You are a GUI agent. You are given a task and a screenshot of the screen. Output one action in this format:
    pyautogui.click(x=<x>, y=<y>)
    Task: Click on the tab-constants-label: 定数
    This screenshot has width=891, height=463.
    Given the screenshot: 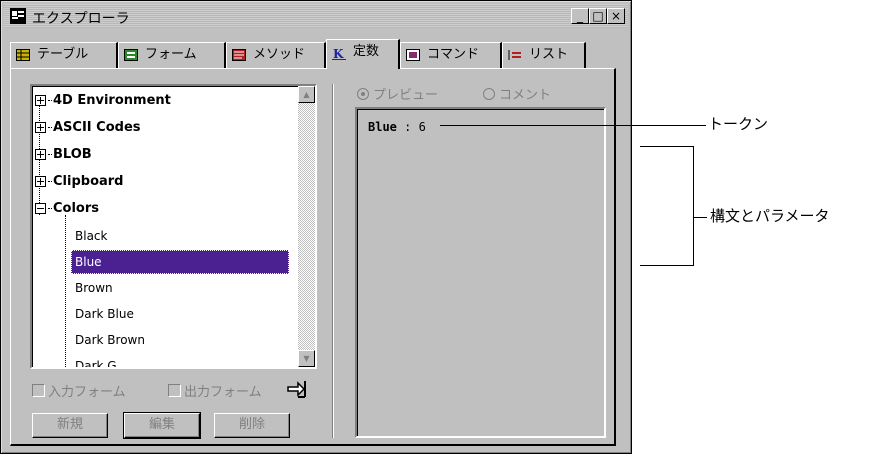 What is the action you would take?
    pyautogui.click(x=366, y=51)
    